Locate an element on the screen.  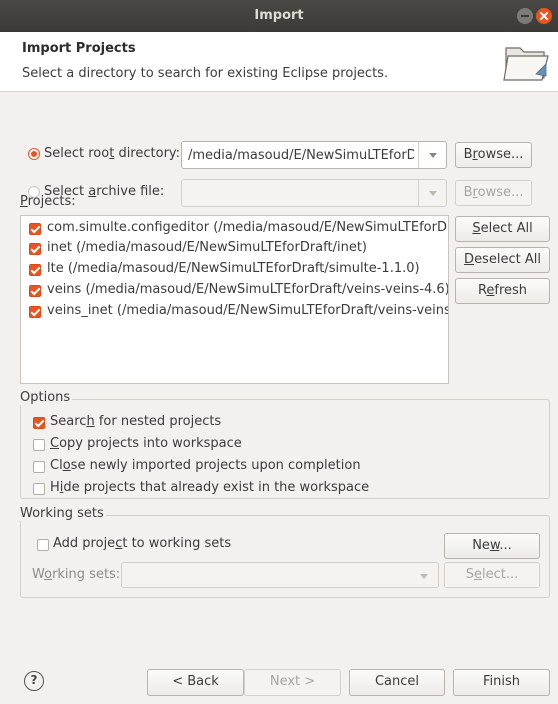
deselect-all-button: Deselect All is located at coordinates (502, 260).